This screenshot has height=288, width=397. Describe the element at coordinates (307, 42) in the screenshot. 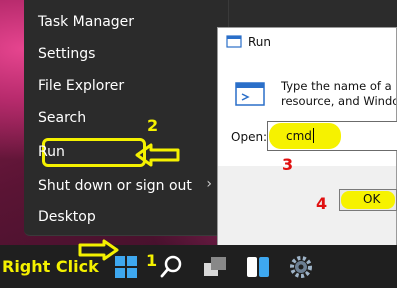

I see `run-dialog-titlebar: Run` at that location.